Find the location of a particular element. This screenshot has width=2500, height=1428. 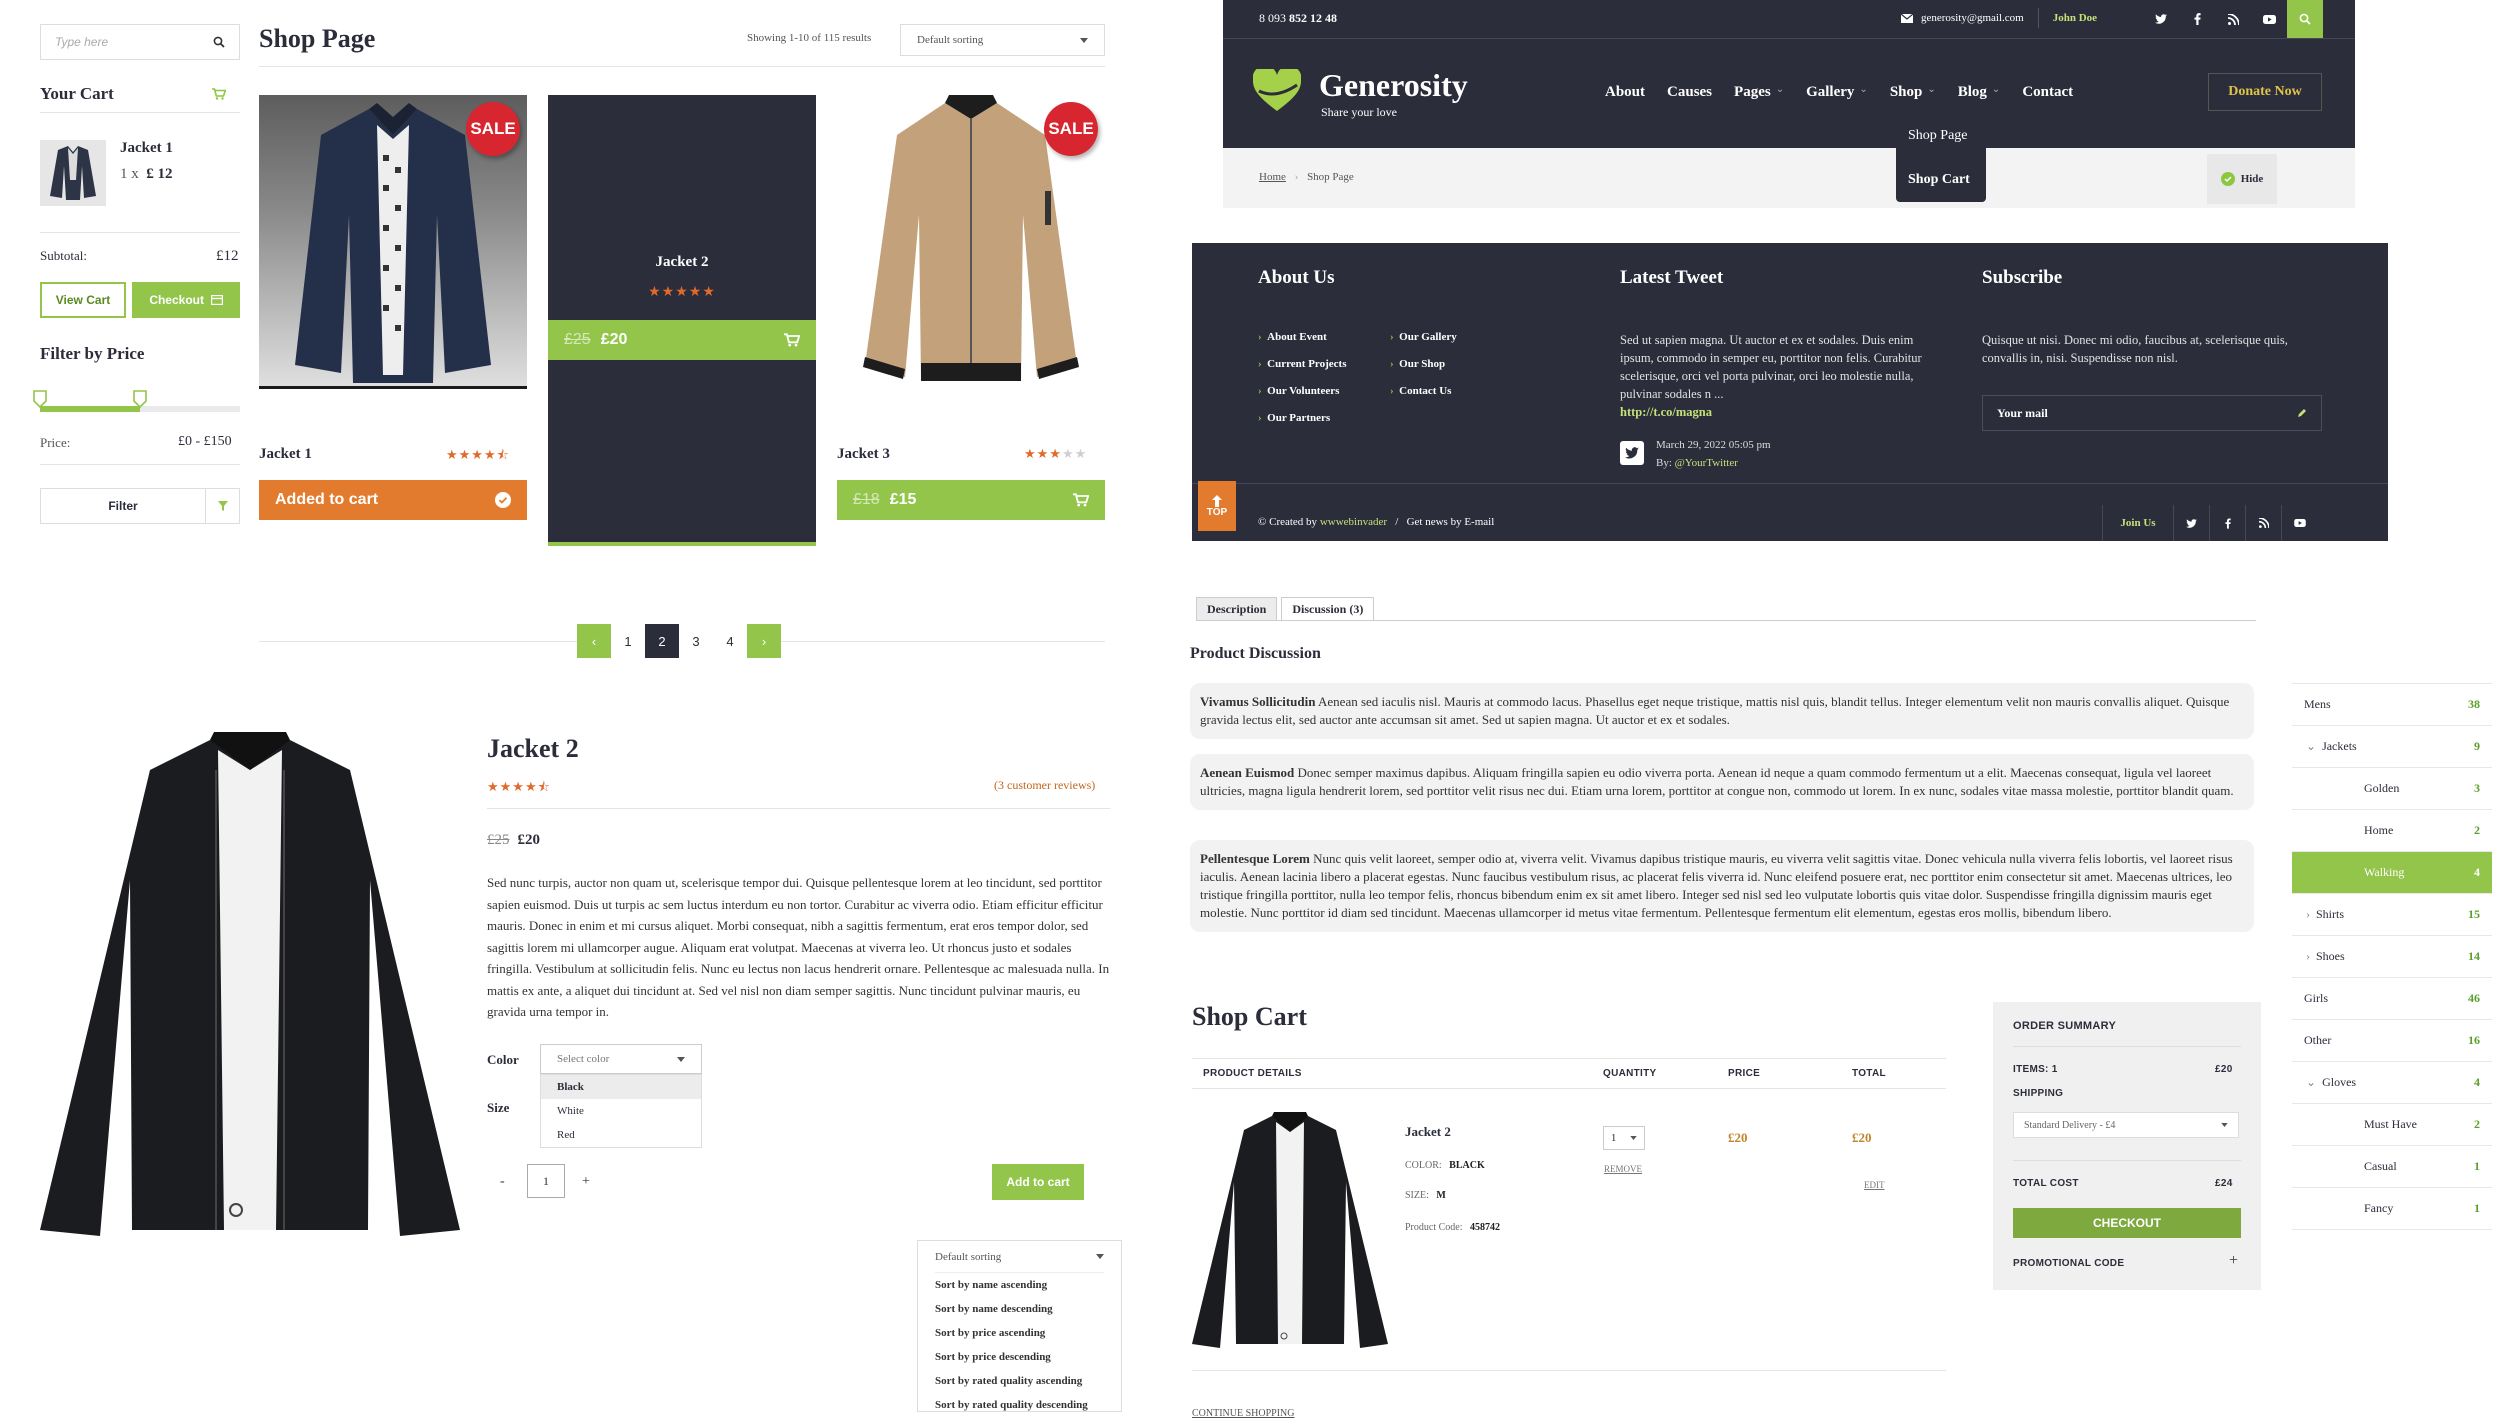

category-golden: Golden 3 is located at coordinates (2392, 789).